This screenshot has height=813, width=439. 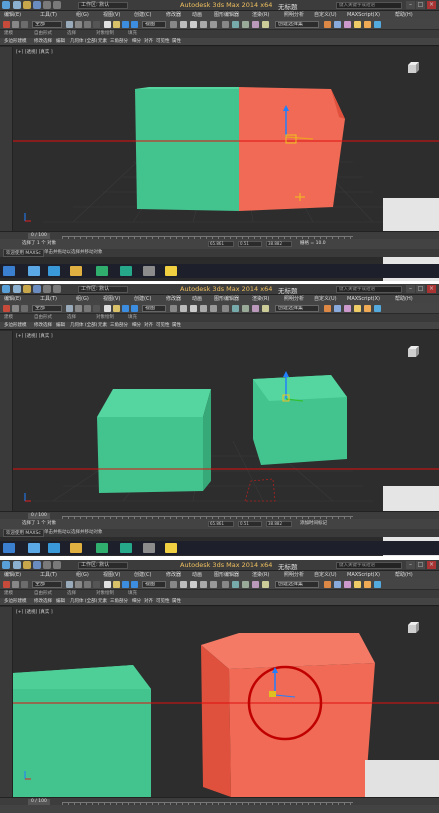 What do you see at coordinates (183, 308) in the screenshot?
I see `snap-icon` at bounding box center [183, 308].